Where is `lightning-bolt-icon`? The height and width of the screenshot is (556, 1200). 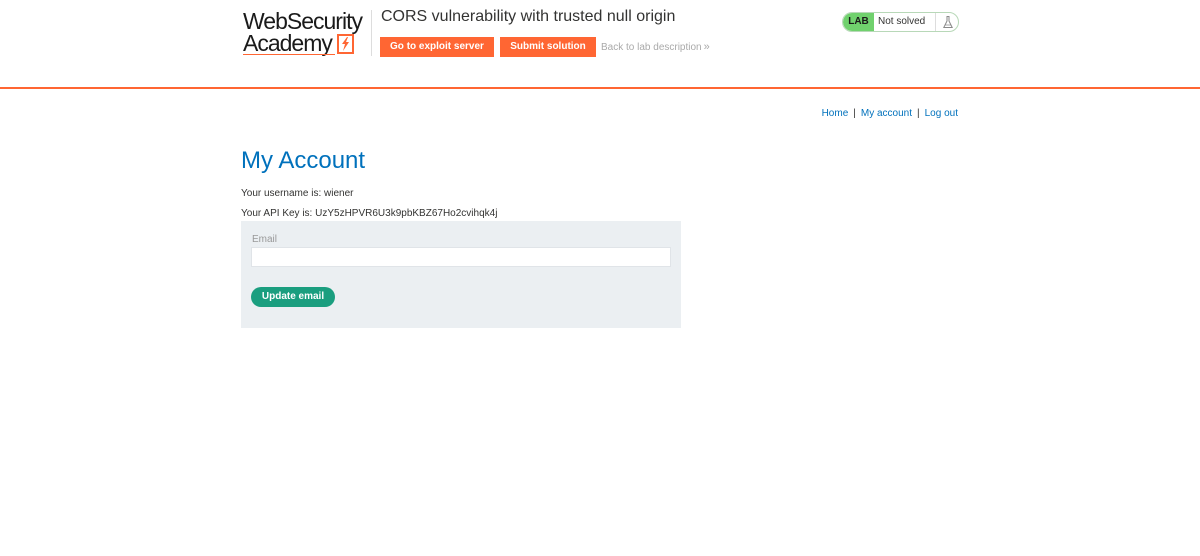 lightning-bolt-icon is located at coordinates (345, 44).